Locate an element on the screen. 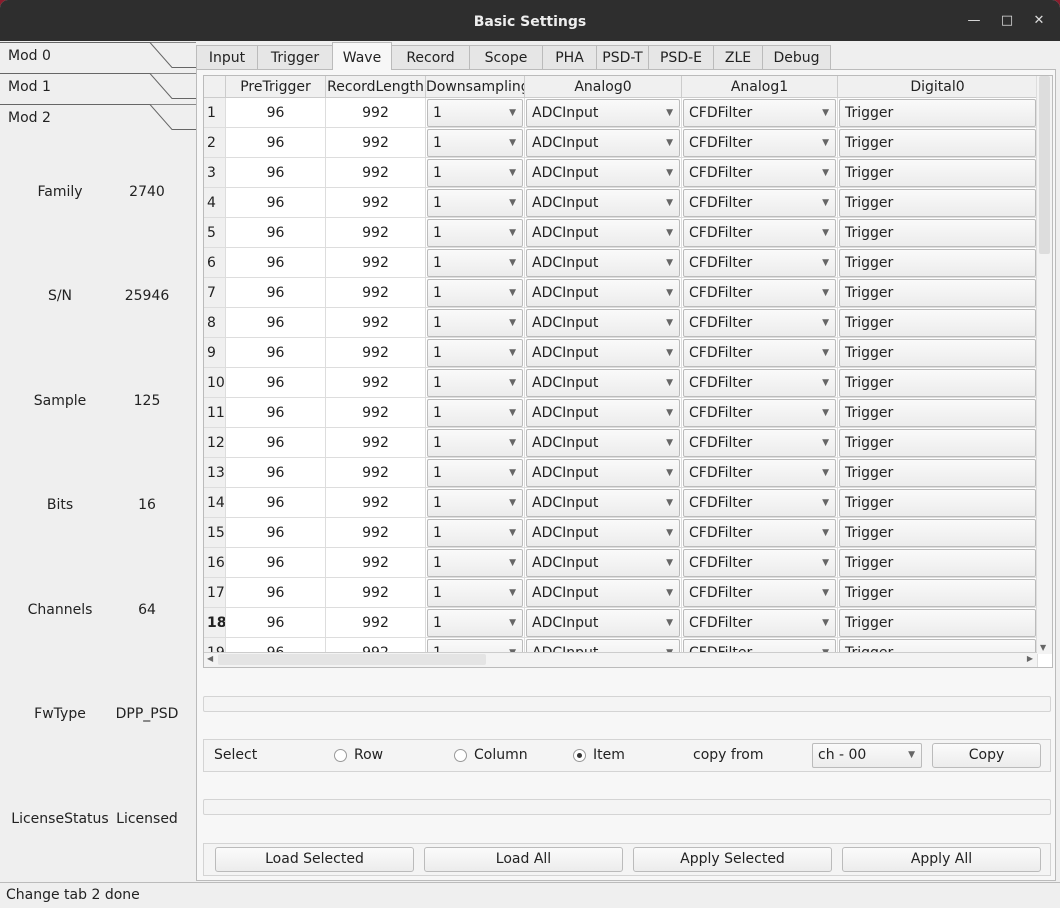  copy-from-select: ch - 00 ▼ is located at coordinates (867, 755).